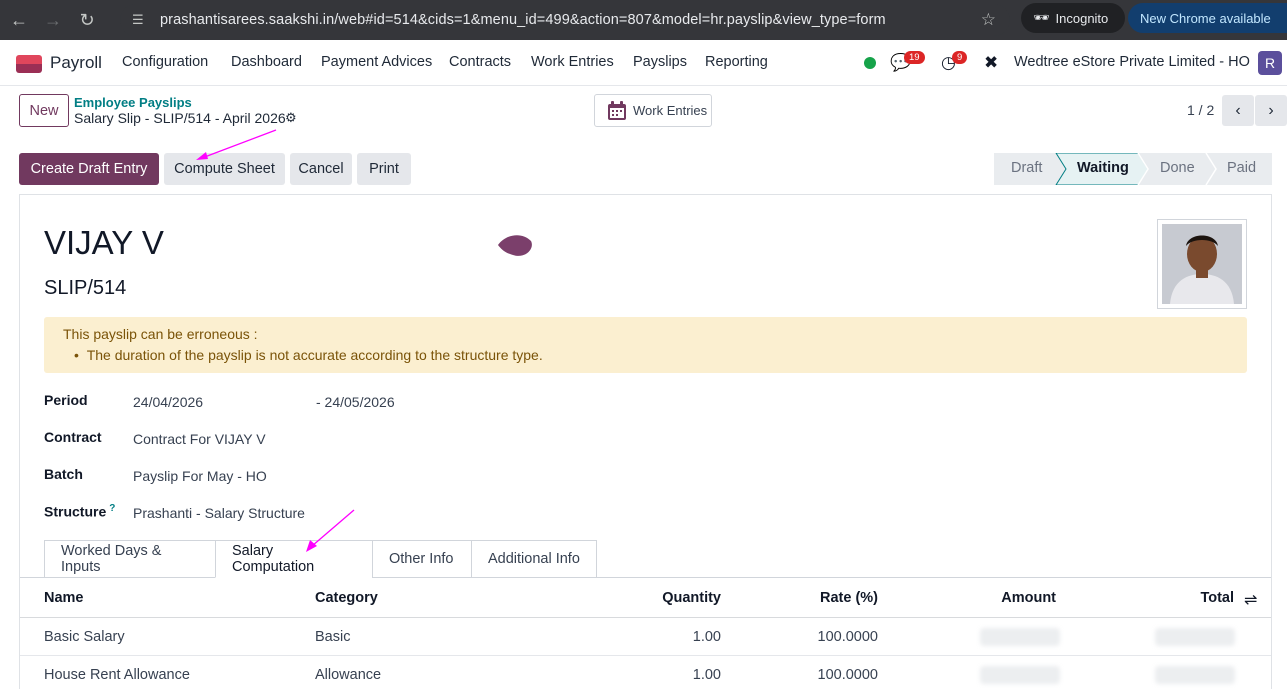 Image resolution: width=1287 pixels, height=689 pixels. Describe the element at coordinates (76, 63) in the screenshot. I see `app-name: Payroll` at that location.